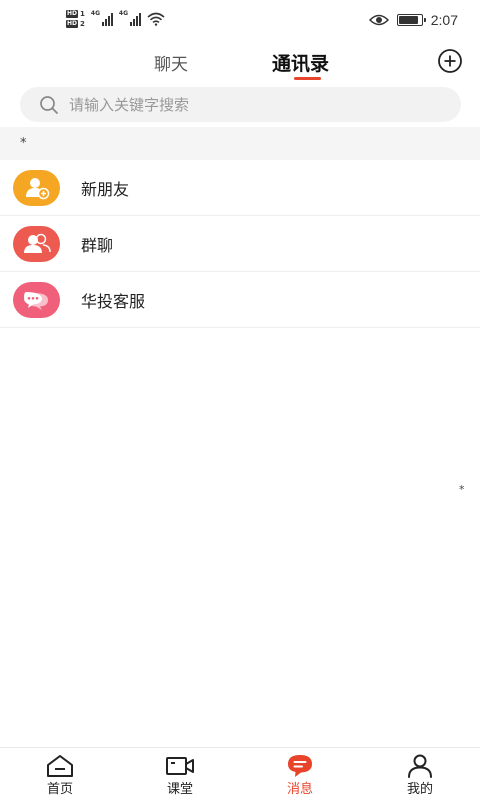 Image resolution: width=480 pixels, height=800 pixels. What do you see at coordinates (419, 789) in the screenshot?
I see `nav-item-label: 我的` at bounding box center [419, 789].